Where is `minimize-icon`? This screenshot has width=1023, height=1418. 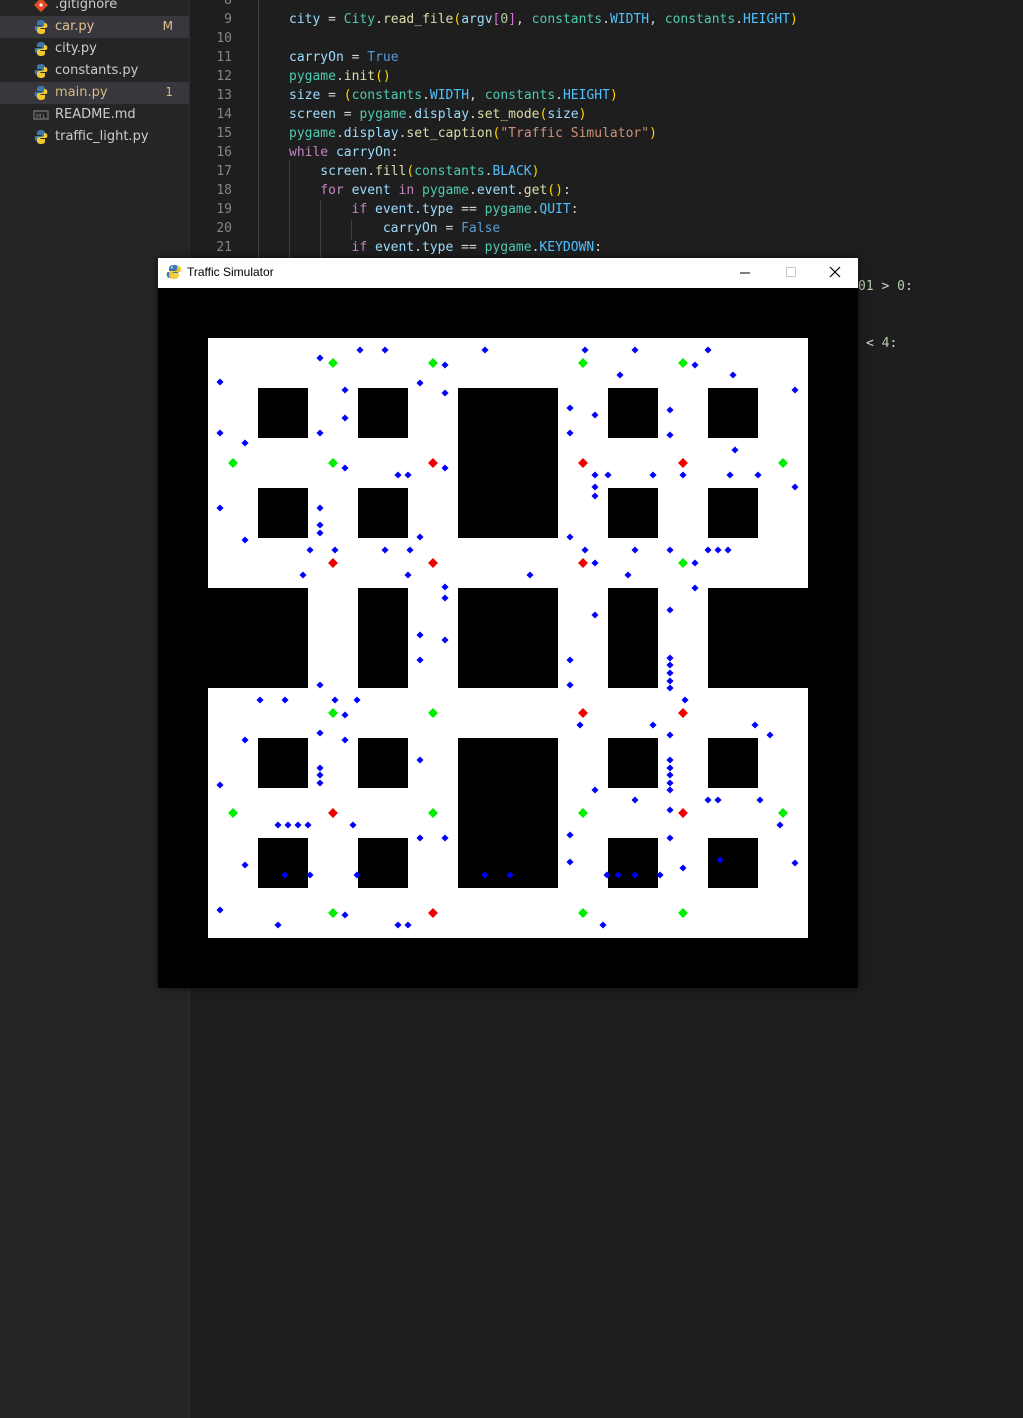 minimize-icon is located at coordinates (745, 273).